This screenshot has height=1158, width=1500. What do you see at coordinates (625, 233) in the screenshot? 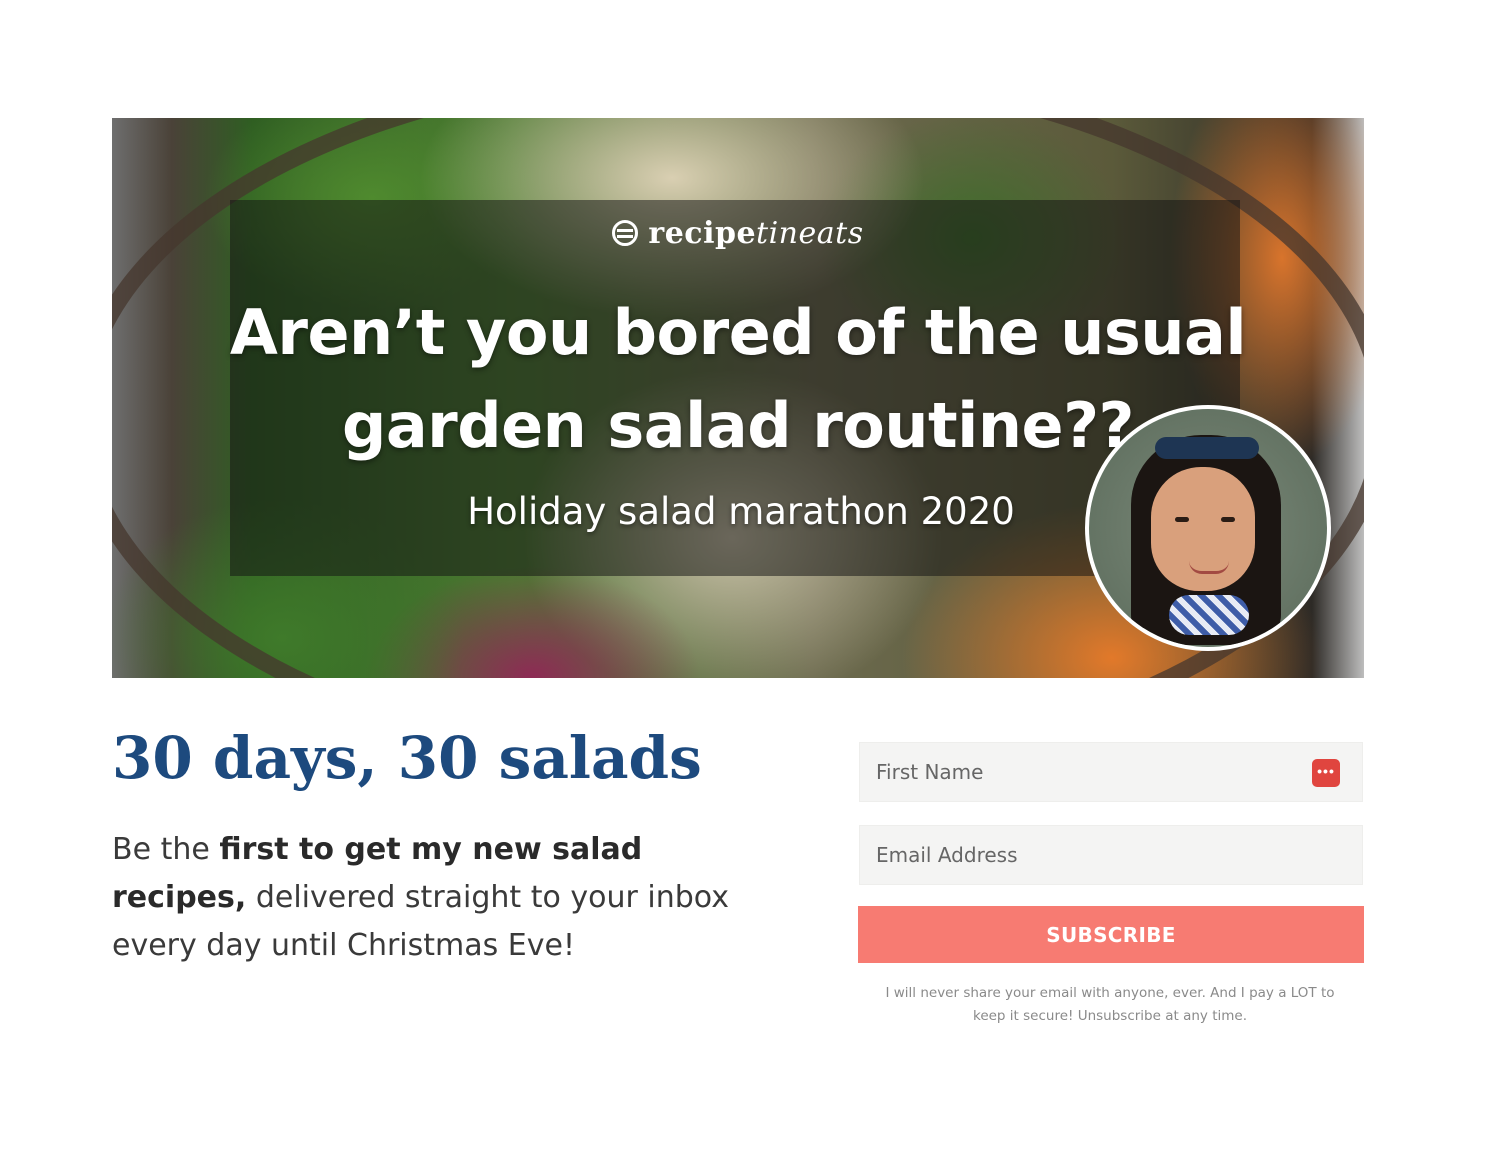
I see `recipetineats-logo-icon` at bounding box center [625, 233].